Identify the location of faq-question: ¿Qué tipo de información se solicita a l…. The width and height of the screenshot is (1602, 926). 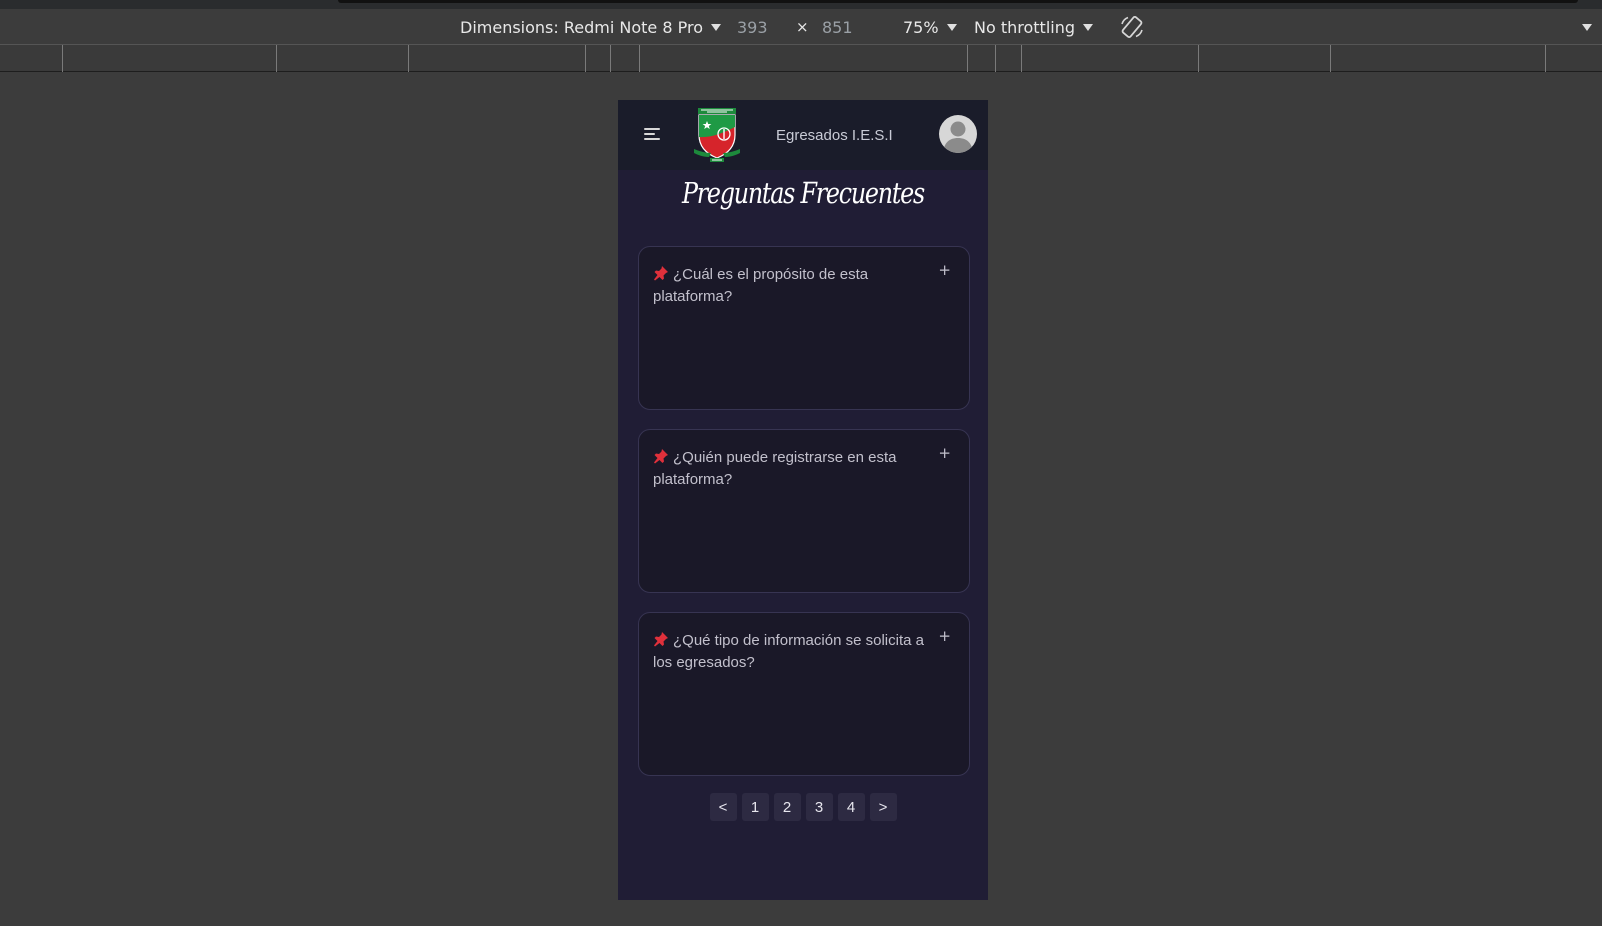
(791, 652).